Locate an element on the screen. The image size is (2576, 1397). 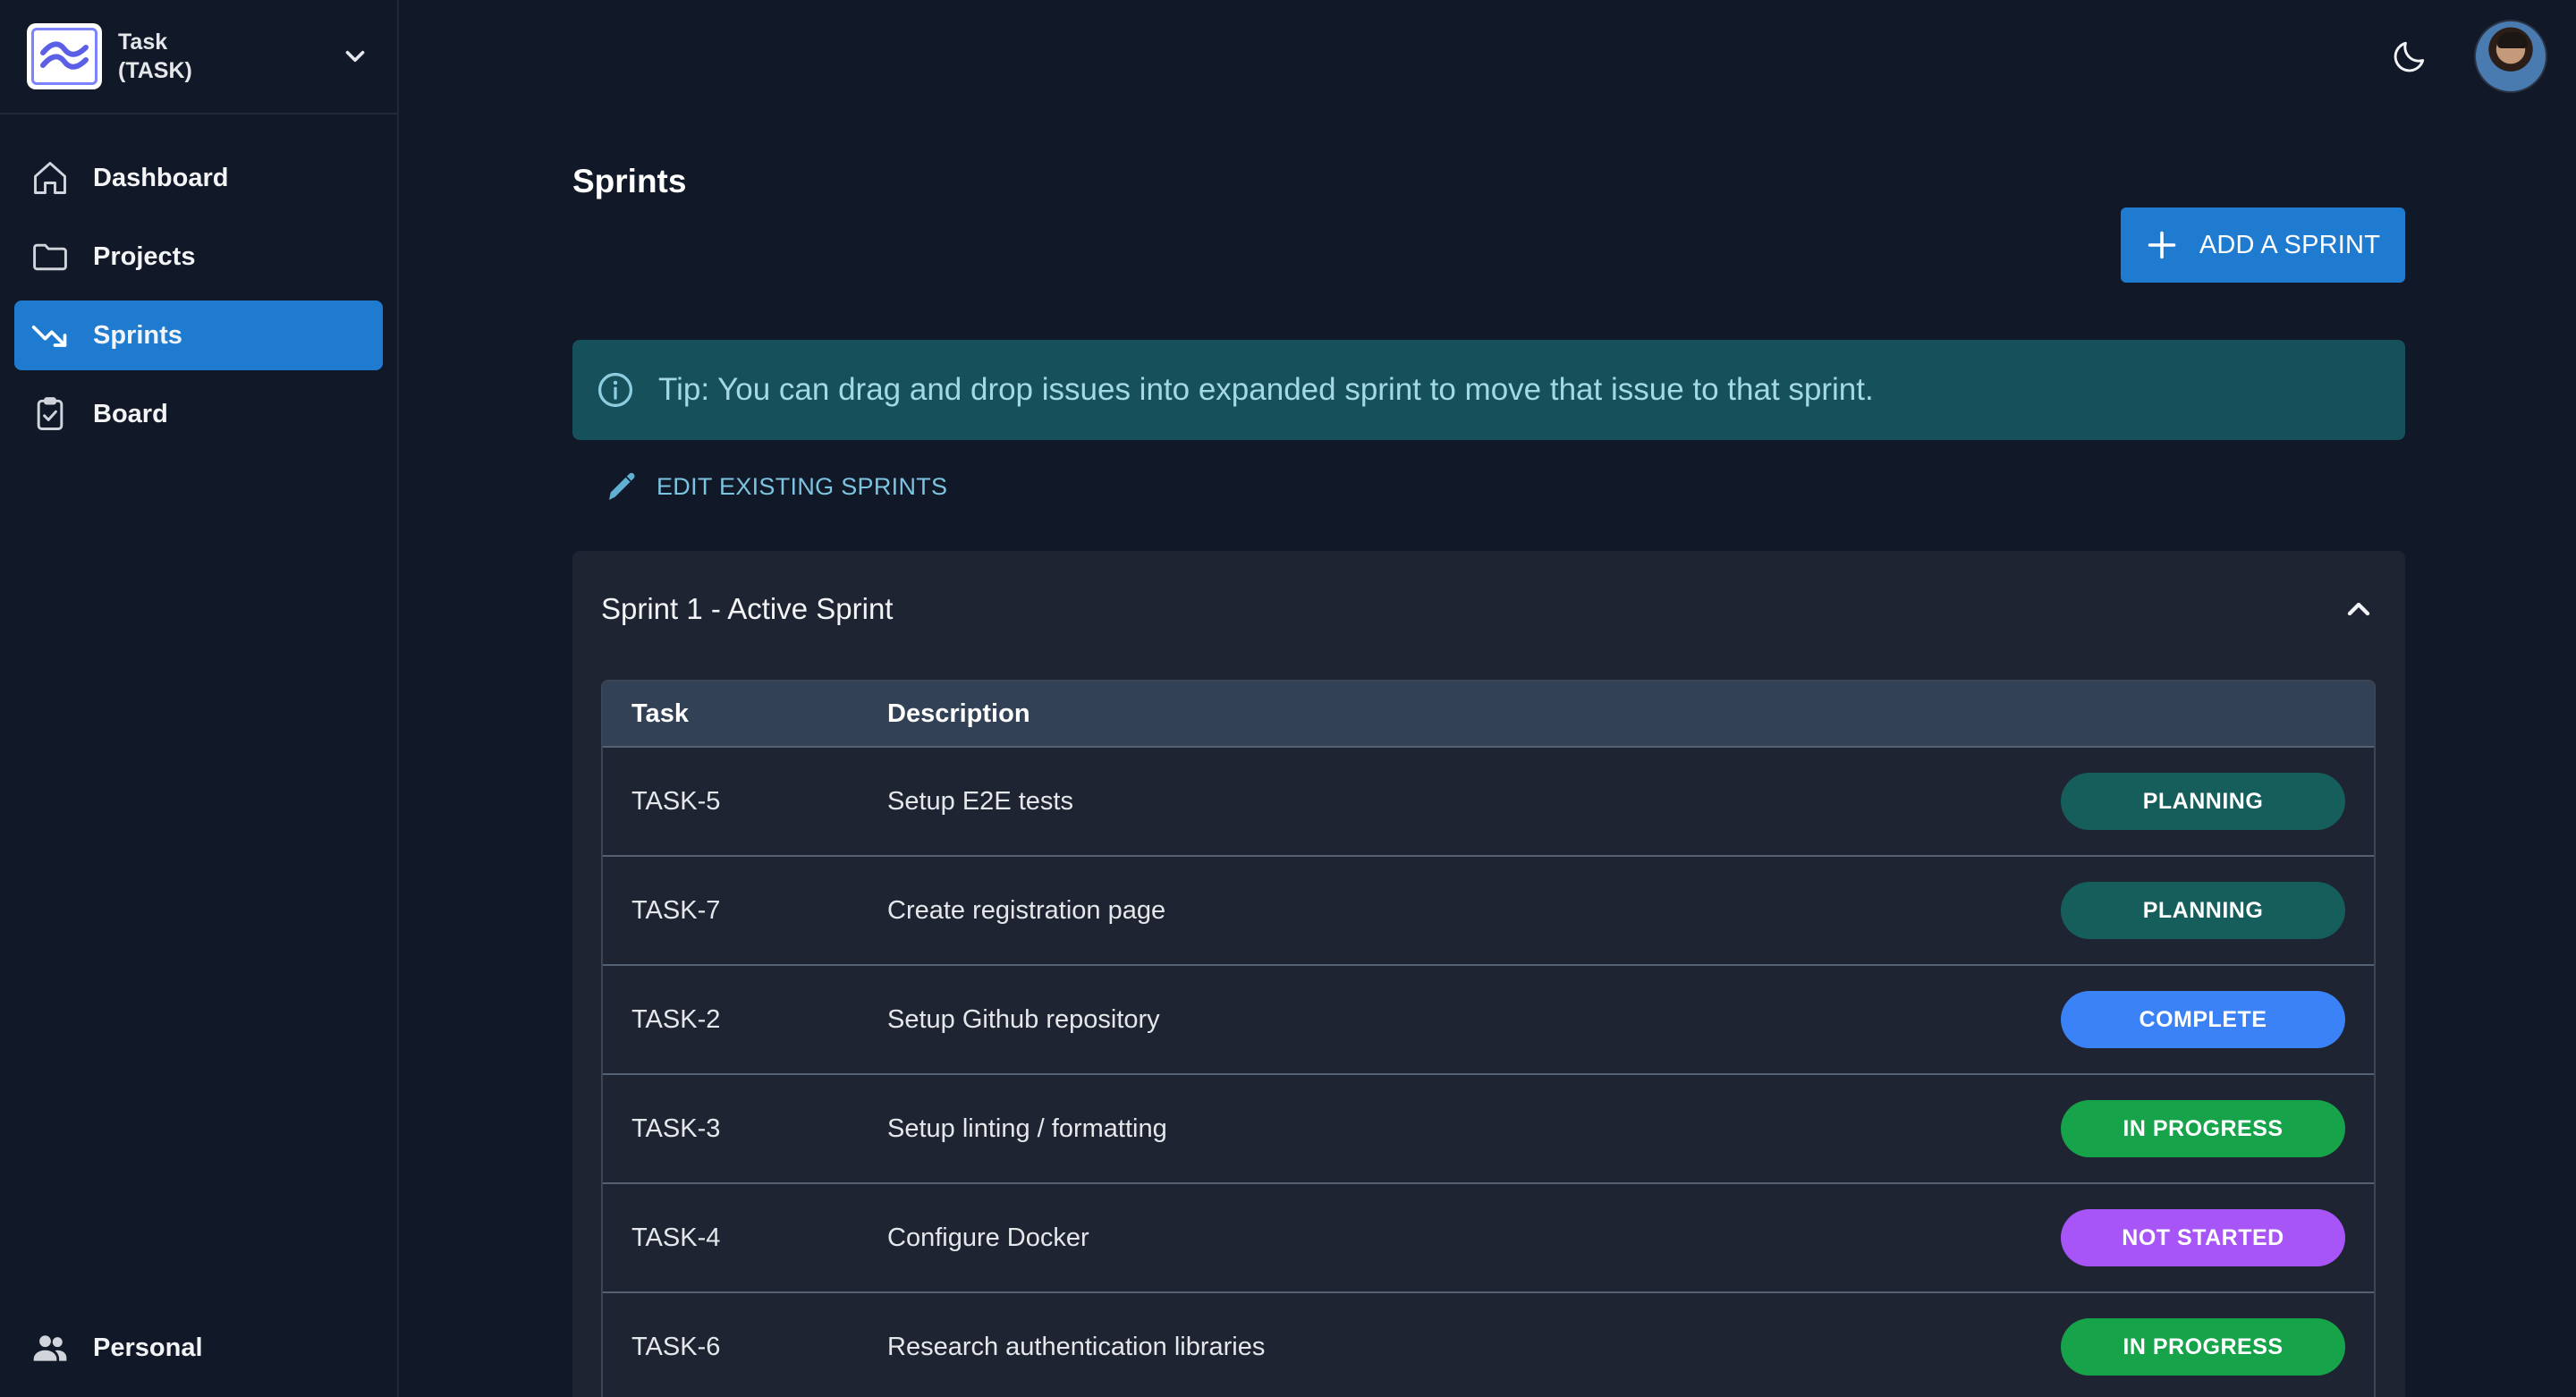
sidebar-item-projects: Projects is located at coordinates (198, 257).